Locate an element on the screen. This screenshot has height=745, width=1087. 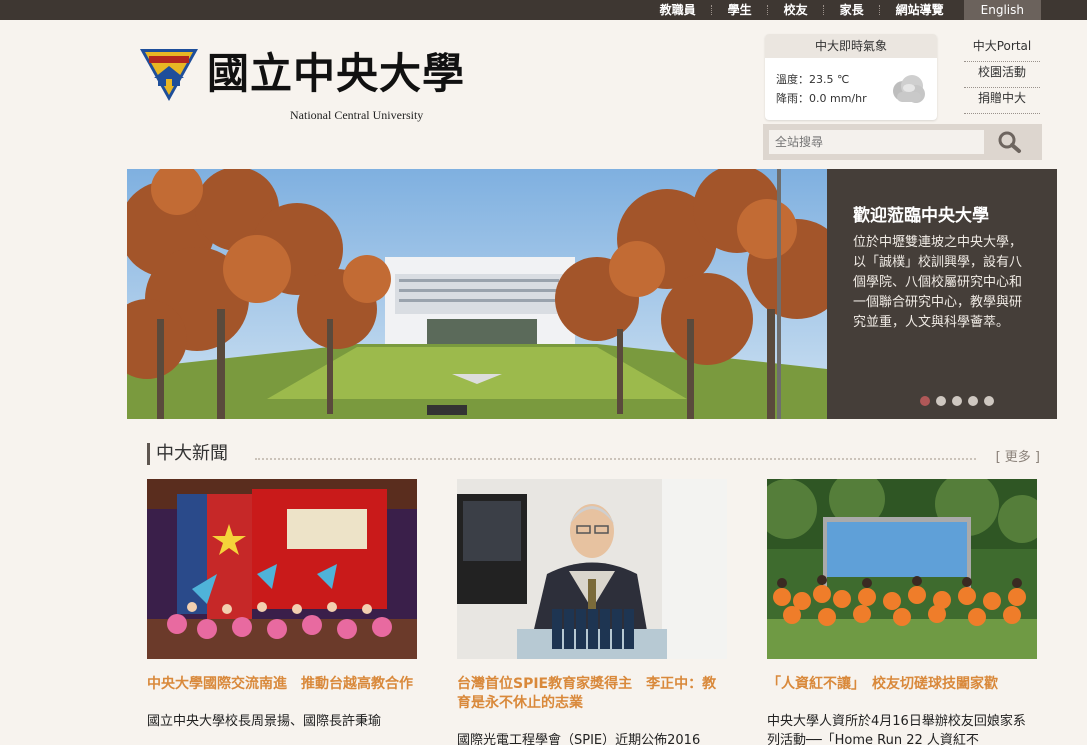
search-button is located at coordinates (1010, 142).